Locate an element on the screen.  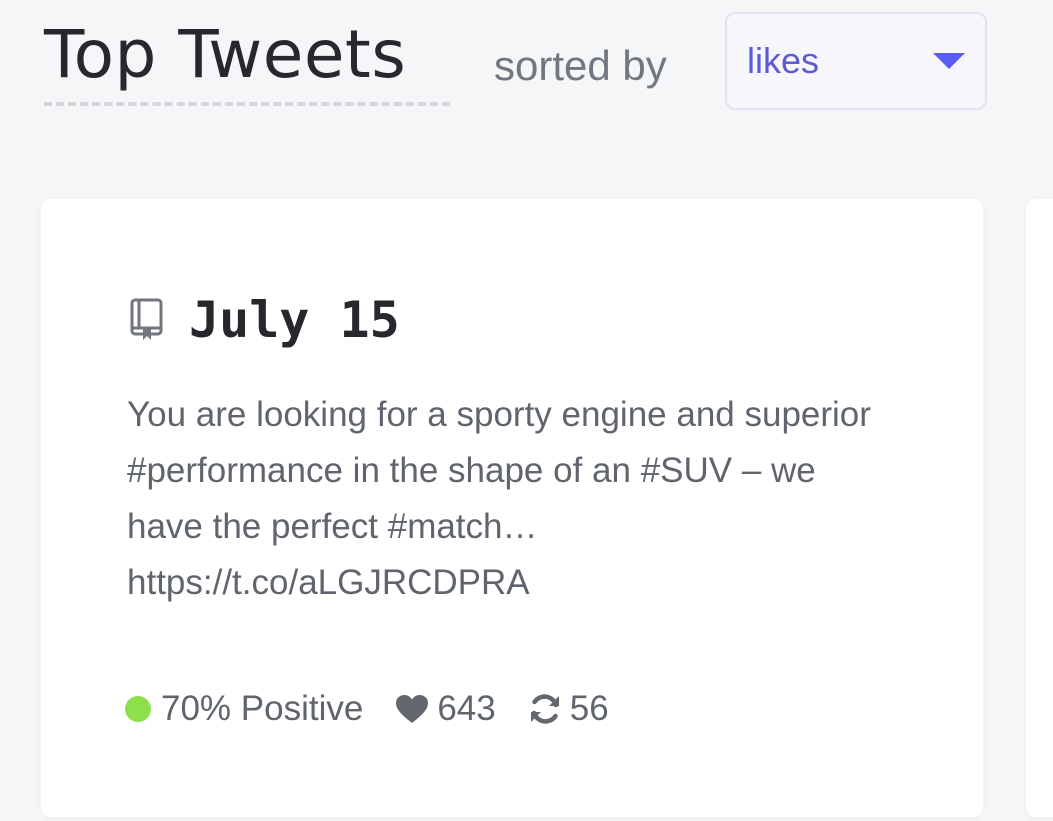
likes-count: 643 is located at coordinates (466, 708).